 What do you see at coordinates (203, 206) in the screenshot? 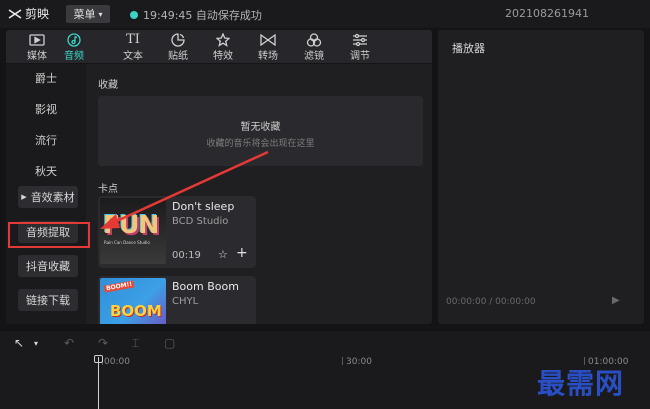
I see `track-title: Don't sleep` at bounding box center [203, 206].